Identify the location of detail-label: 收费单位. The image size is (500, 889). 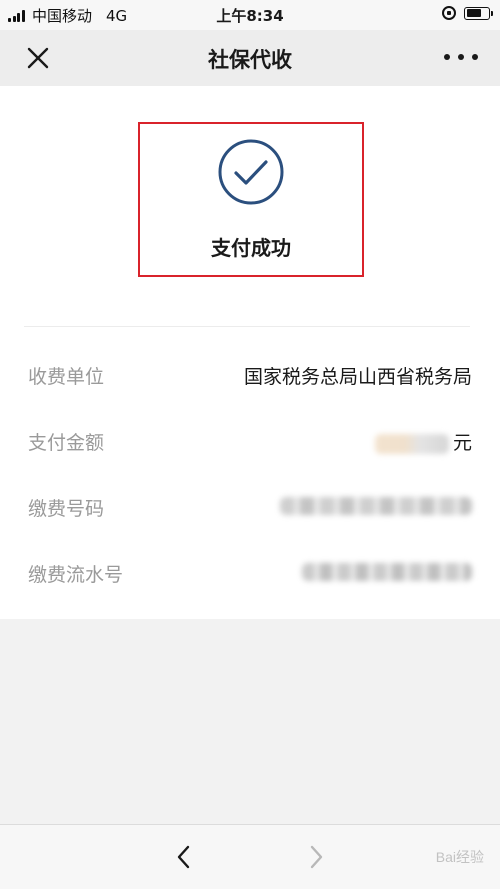
(66, 377).